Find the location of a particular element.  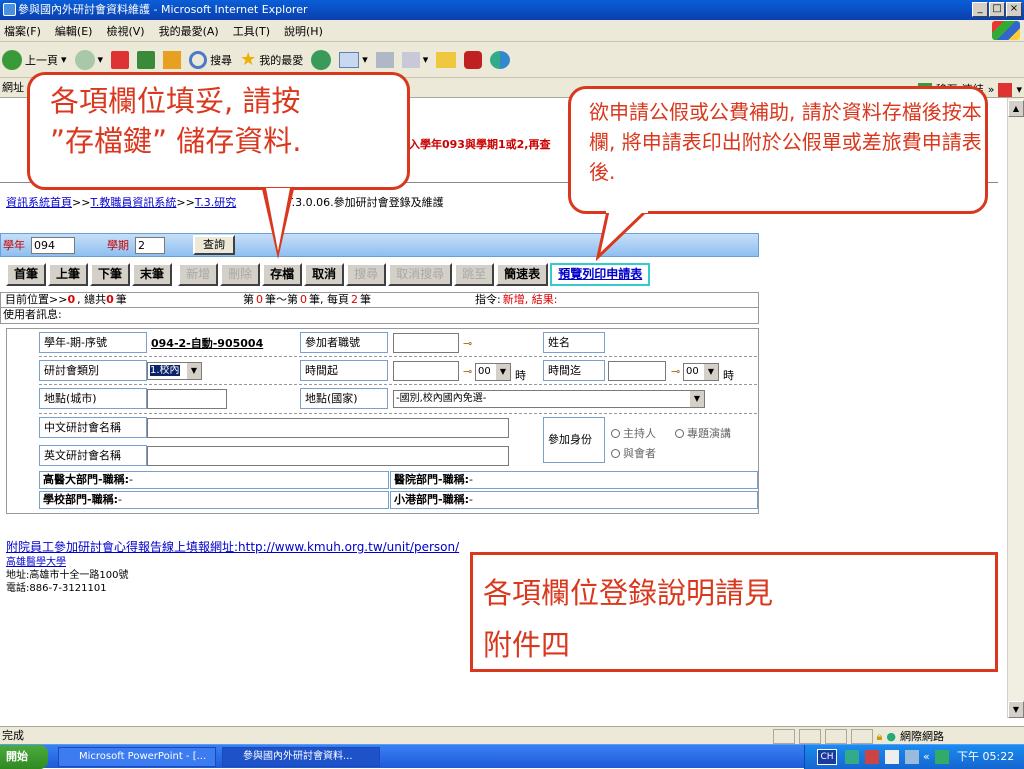

role-host-radio: 主持人 is located at coordinates (633, 433).